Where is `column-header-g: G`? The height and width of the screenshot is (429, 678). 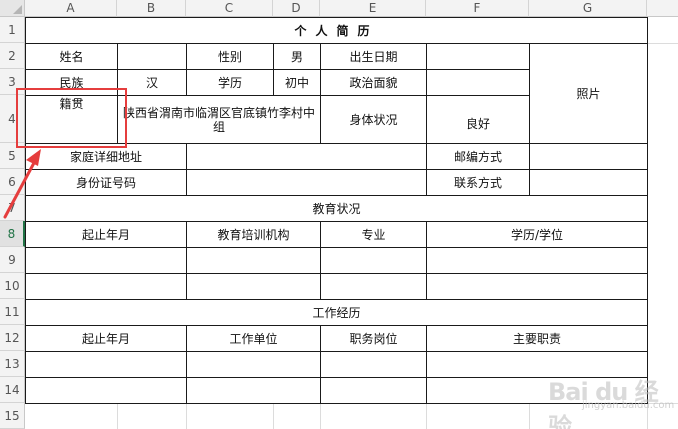
column-header-g: G is located at coordinates (588, 8).